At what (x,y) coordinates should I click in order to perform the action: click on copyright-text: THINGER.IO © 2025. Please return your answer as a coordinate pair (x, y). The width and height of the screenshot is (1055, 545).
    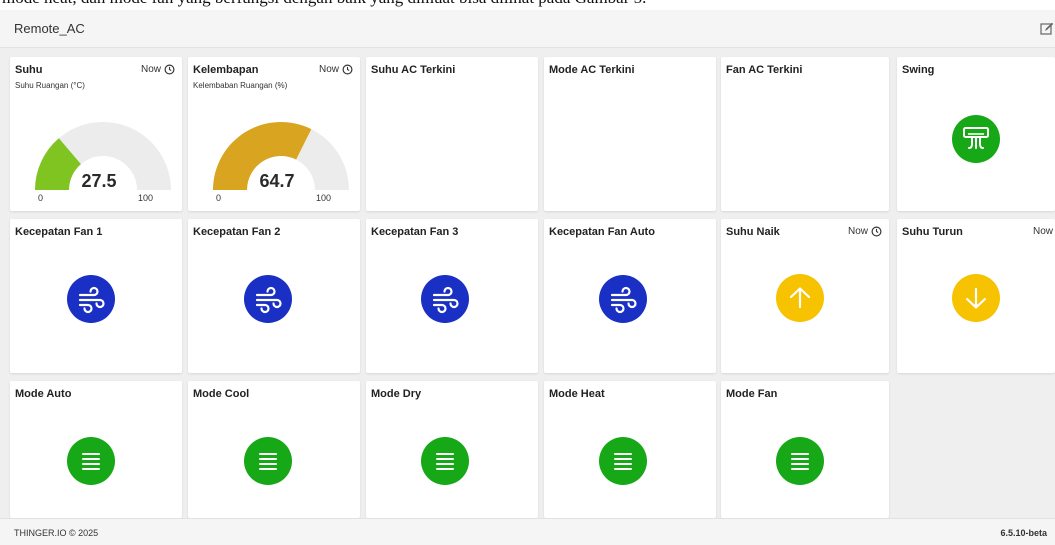
    Looking at the image, I should click on (56, 533).